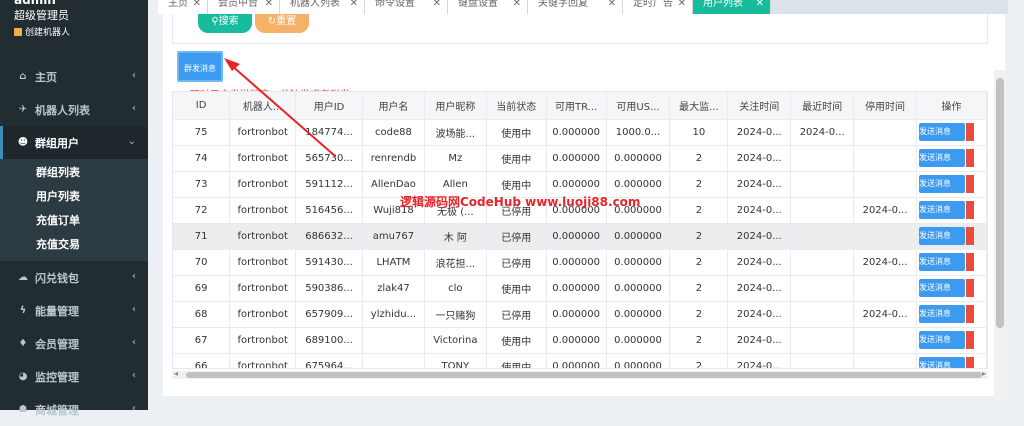  I want to click on tab-label: 主页, so click(178, 4).